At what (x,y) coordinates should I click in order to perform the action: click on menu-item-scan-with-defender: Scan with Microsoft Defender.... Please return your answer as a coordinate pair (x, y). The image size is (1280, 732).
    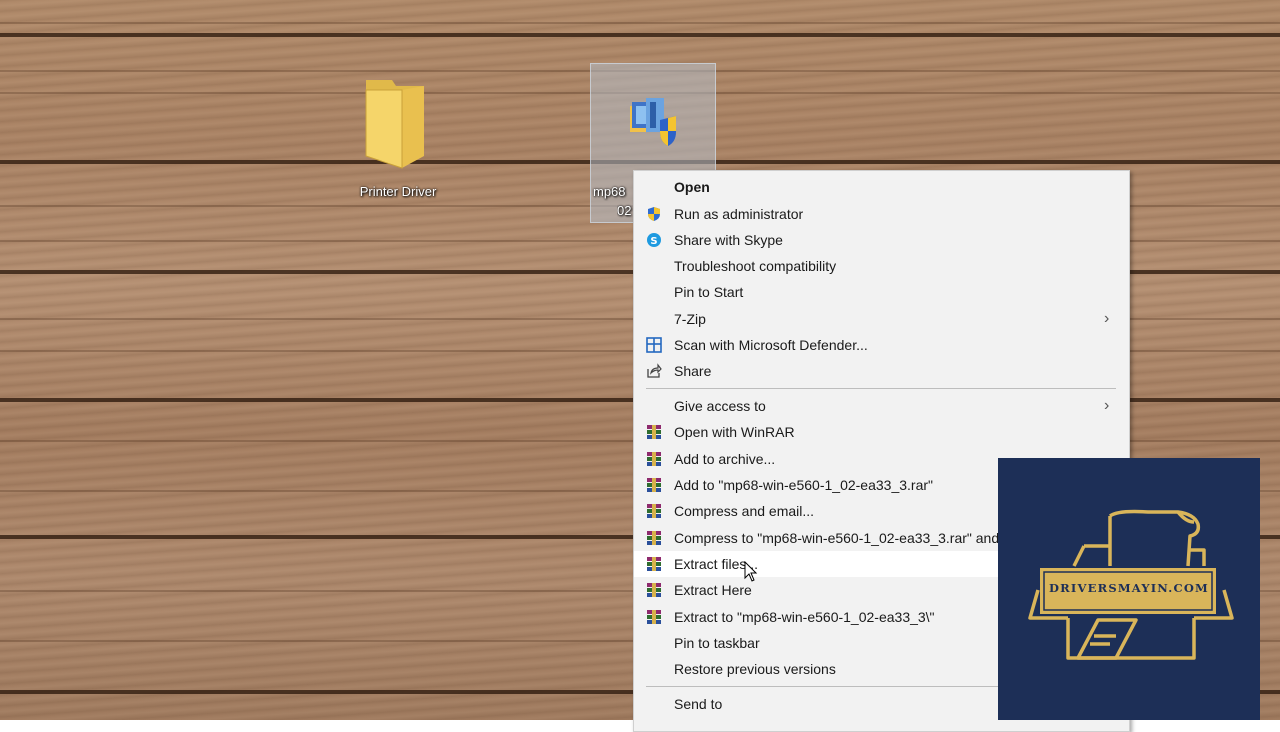
    Looking at the image, I should click on (881, 345).